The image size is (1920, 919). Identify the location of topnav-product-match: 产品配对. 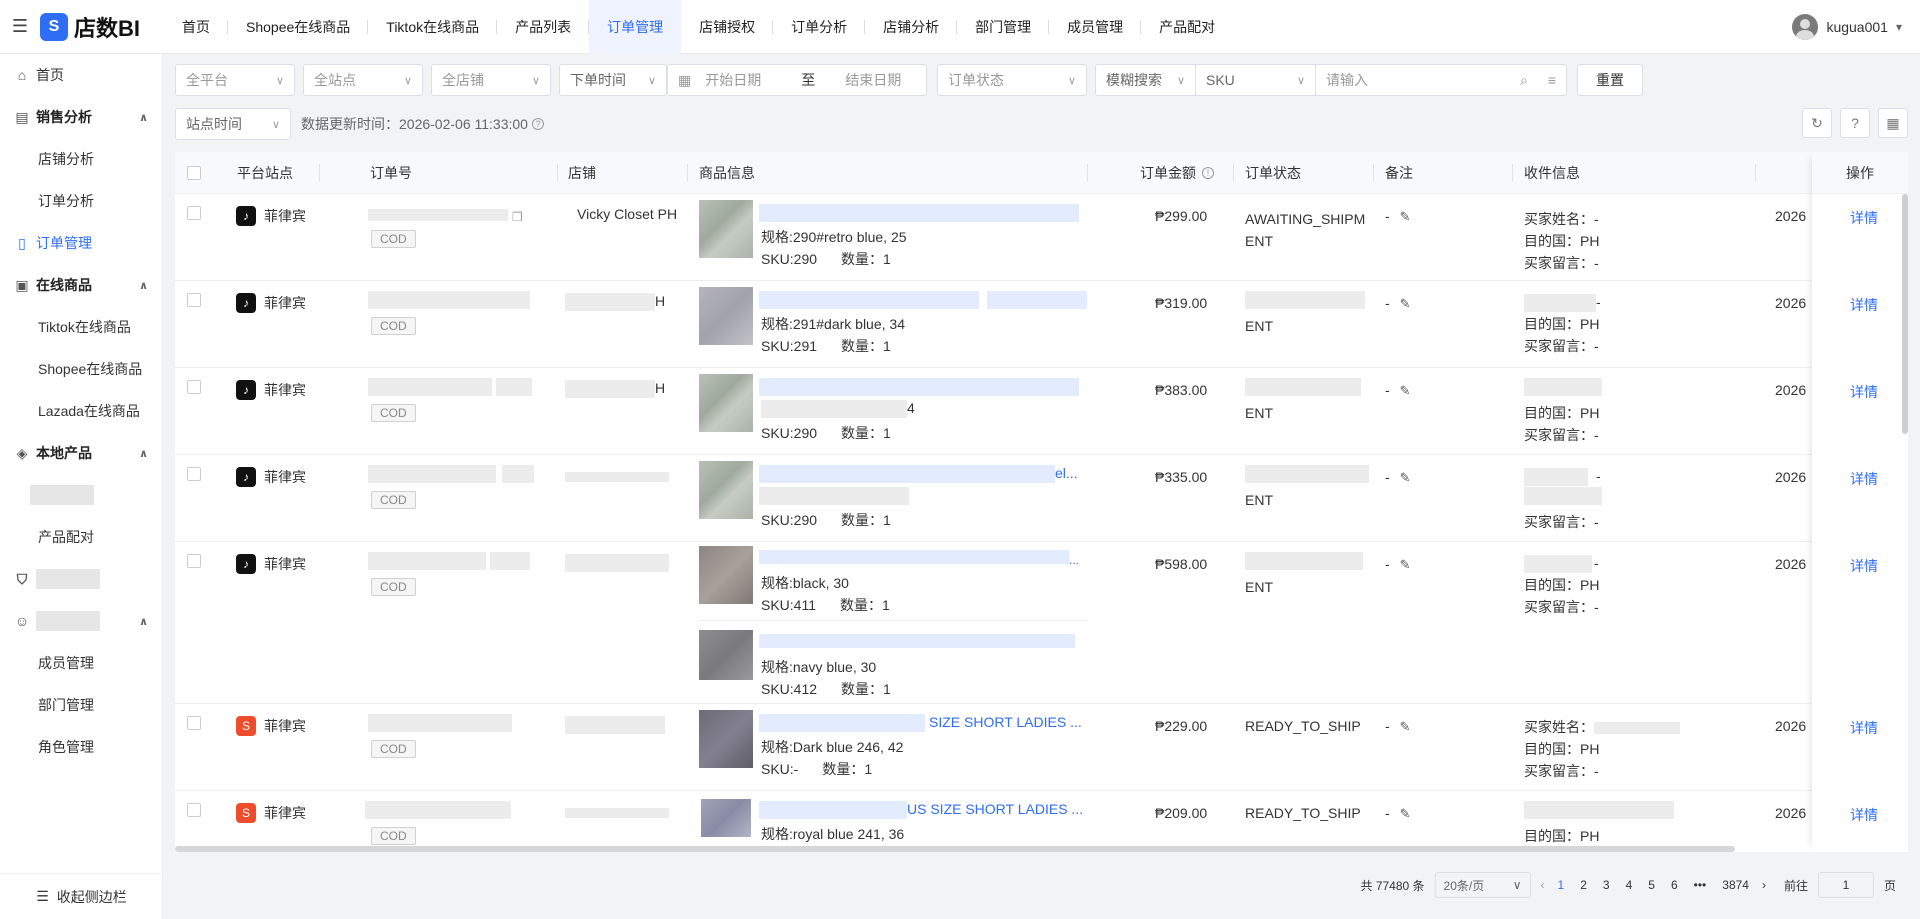
(1187, 27).